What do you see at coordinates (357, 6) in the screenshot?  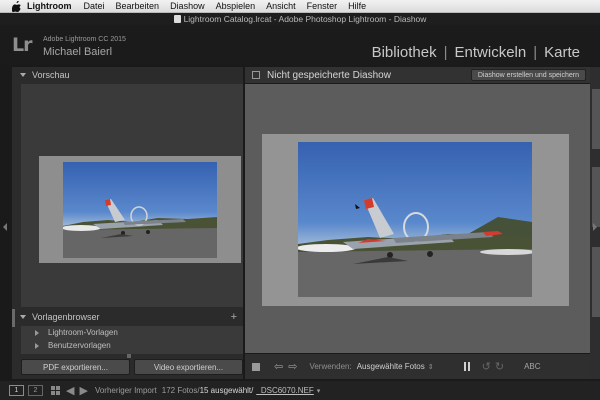 I see `menu-hilfe: Hilfe` at bounding box center [357, 6].